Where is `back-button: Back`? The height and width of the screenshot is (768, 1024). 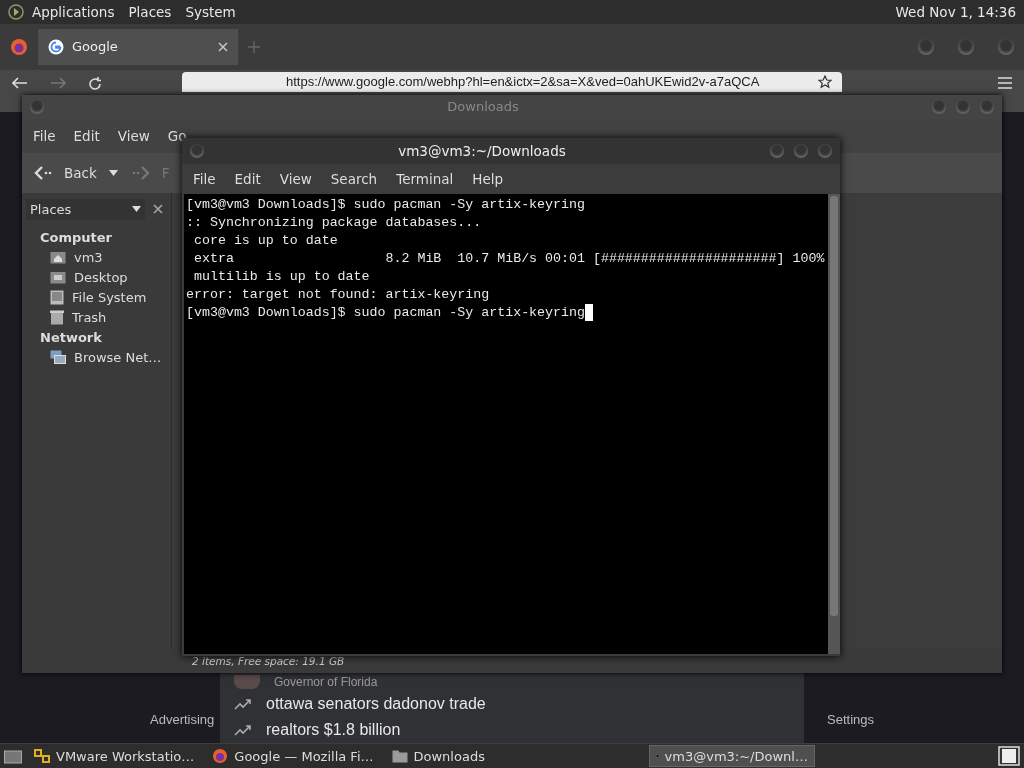 back-button: Back is located at coordinates (65, 172).